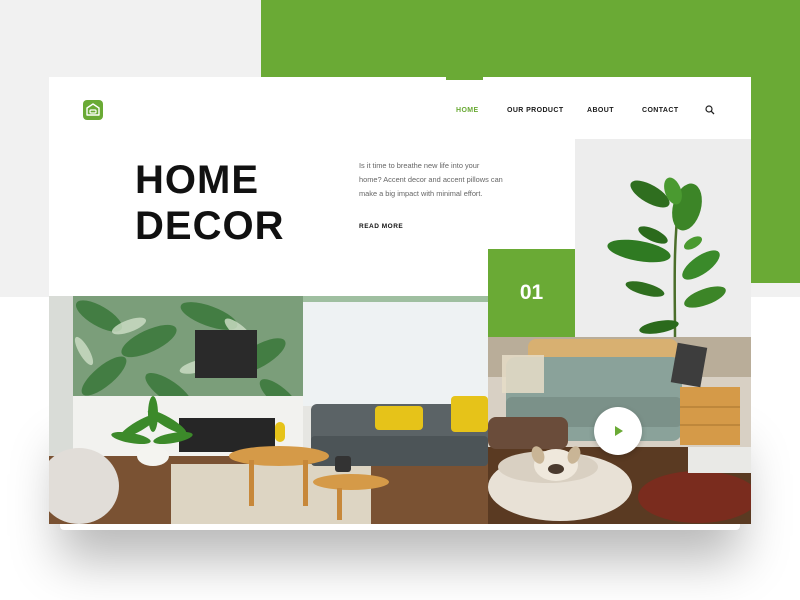 The height and width of the screenshot is (600, 800). I want to click on dog-image, so click(619, 430).